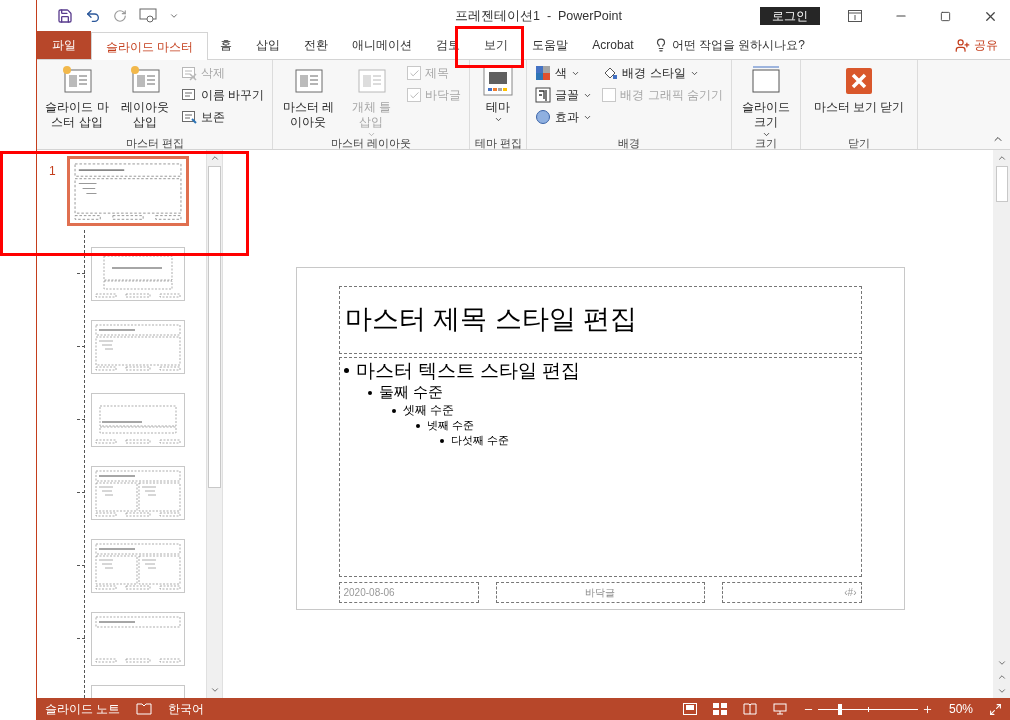 The width and height of the screenshot is (1010, 720). What do you see at coordinates (428, 410) in the screenshot?
I see `body-text: 셋째 수준` at bounding box center [428, 410].